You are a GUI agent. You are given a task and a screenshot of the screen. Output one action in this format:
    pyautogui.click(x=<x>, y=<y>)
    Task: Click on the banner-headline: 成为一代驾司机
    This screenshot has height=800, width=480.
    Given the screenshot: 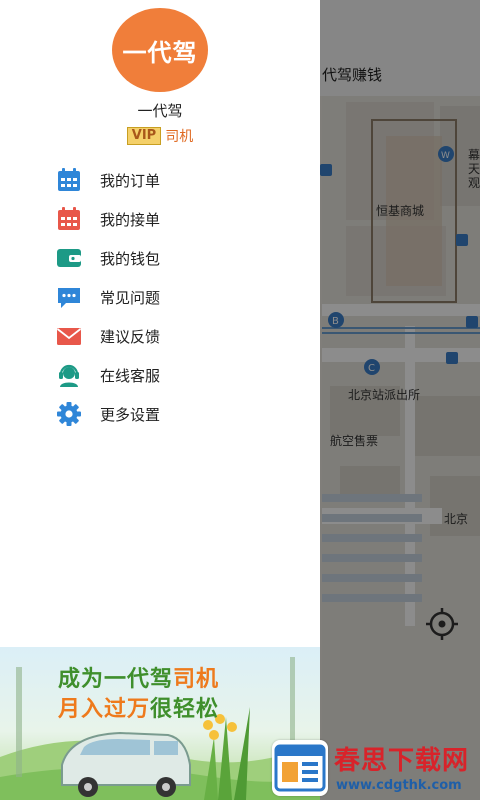 What is the action you would take?
    pyautogui.click(x=138, y=677)
    